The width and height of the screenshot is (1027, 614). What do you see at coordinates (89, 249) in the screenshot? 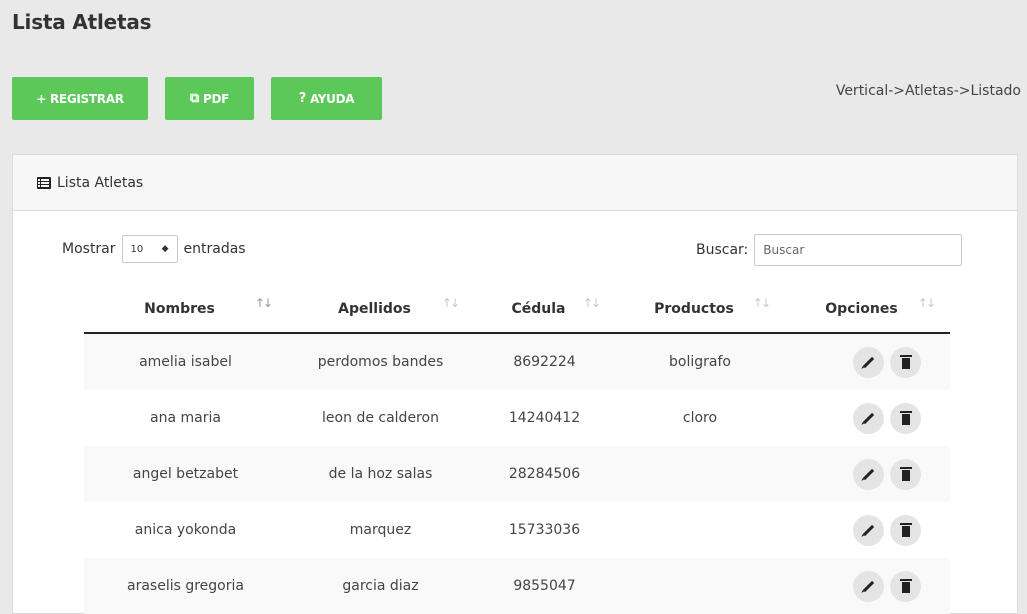
I see `length-prefix: Mostrar` at bounding box center [89, 249].